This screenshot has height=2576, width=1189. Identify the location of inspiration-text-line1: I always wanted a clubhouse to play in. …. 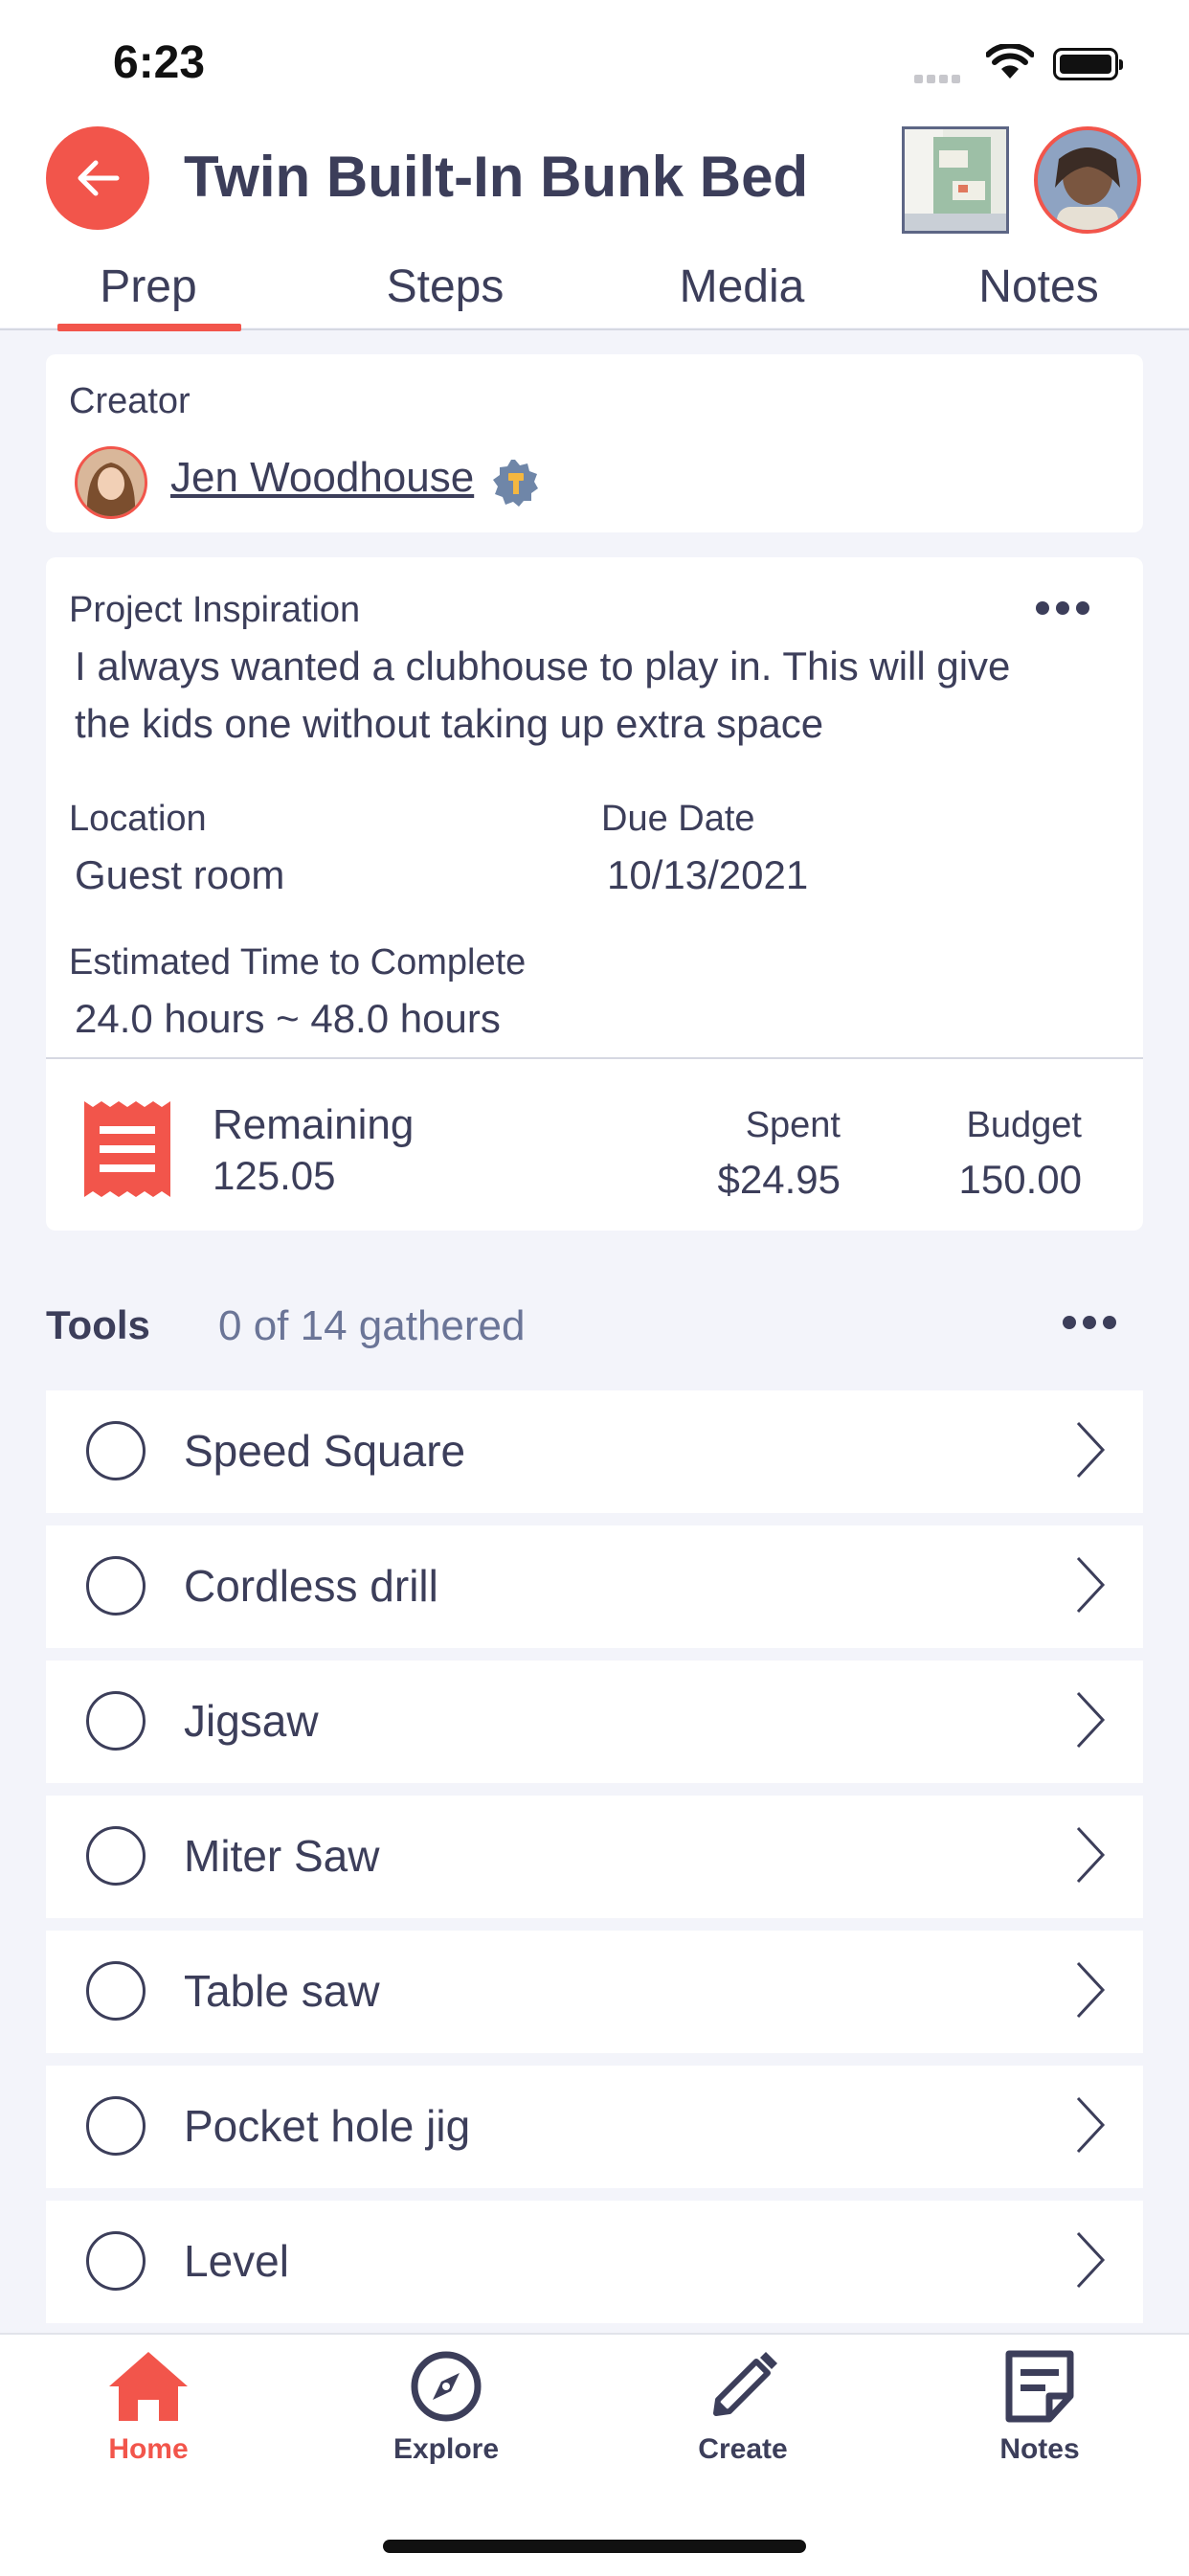
(543, 666).